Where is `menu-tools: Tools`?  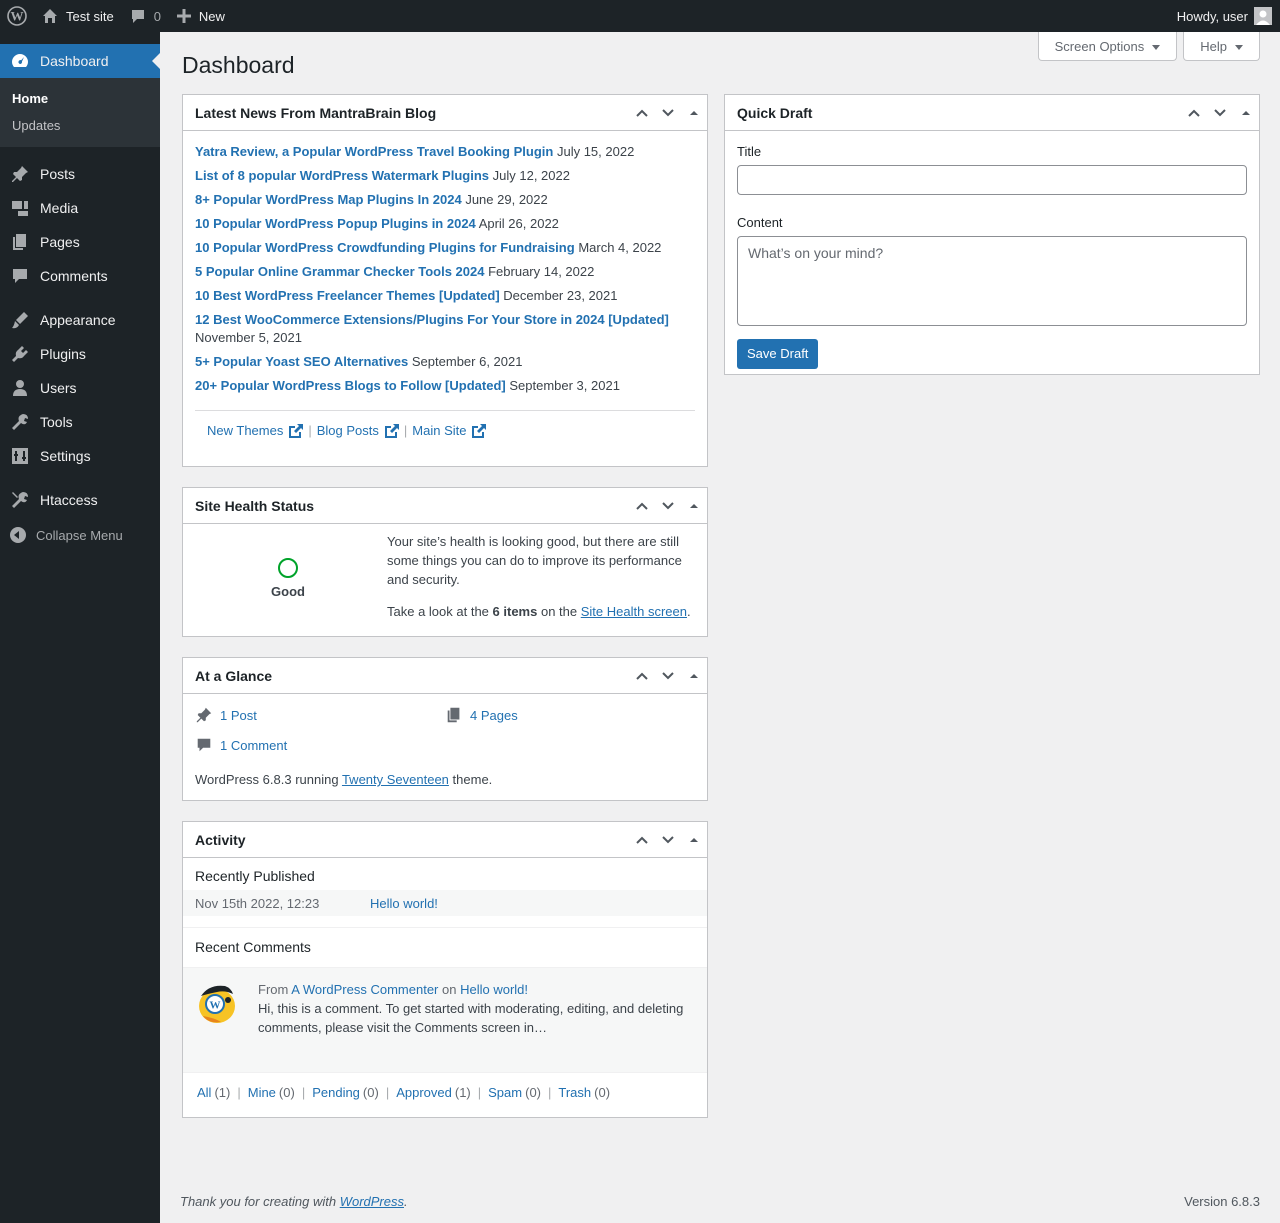
menu-tools: Tools is located at coordinates (80, 422).